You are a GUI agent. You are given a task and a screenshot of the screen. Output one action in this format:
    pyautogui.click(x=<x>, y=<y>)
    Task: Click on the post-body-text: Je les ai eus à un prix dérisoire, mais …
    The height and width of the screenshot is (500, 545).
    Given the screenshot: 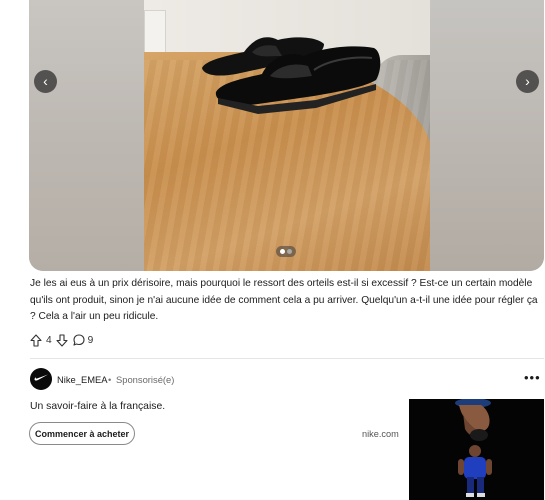 What is the action you would take?
    pyautogui.click(x=284, y=300)
    